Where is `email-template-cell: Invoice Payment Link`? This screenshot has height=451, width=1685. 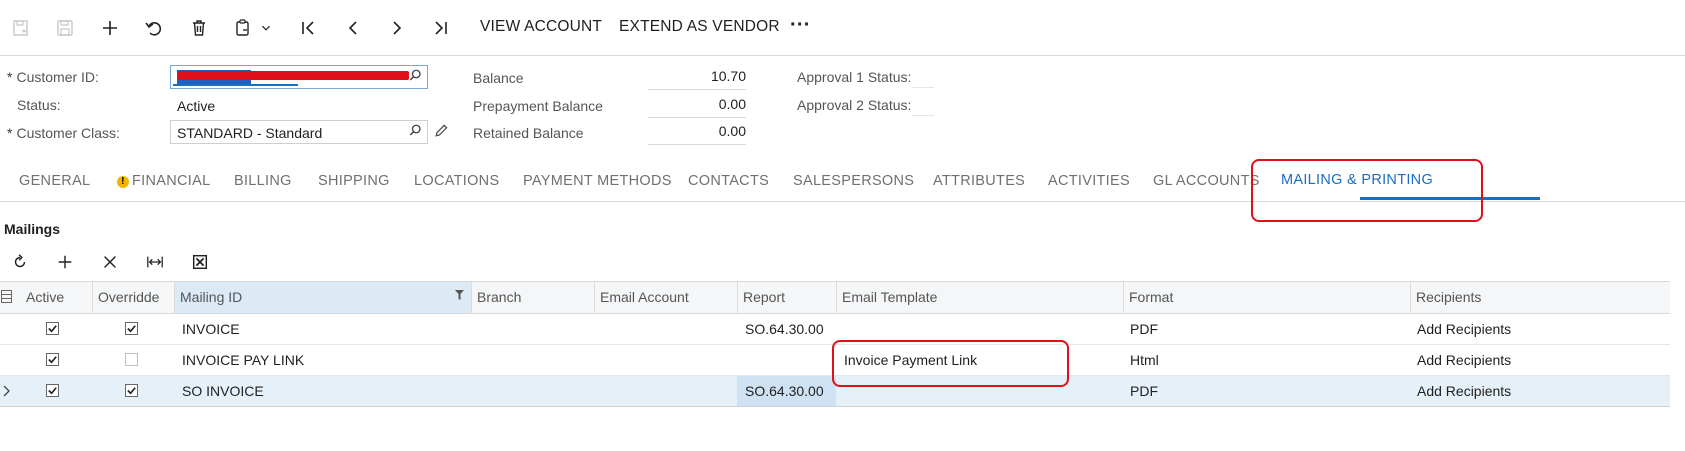
email-template-cell: Invoice Payment Link is located at coordinates (910, 360).